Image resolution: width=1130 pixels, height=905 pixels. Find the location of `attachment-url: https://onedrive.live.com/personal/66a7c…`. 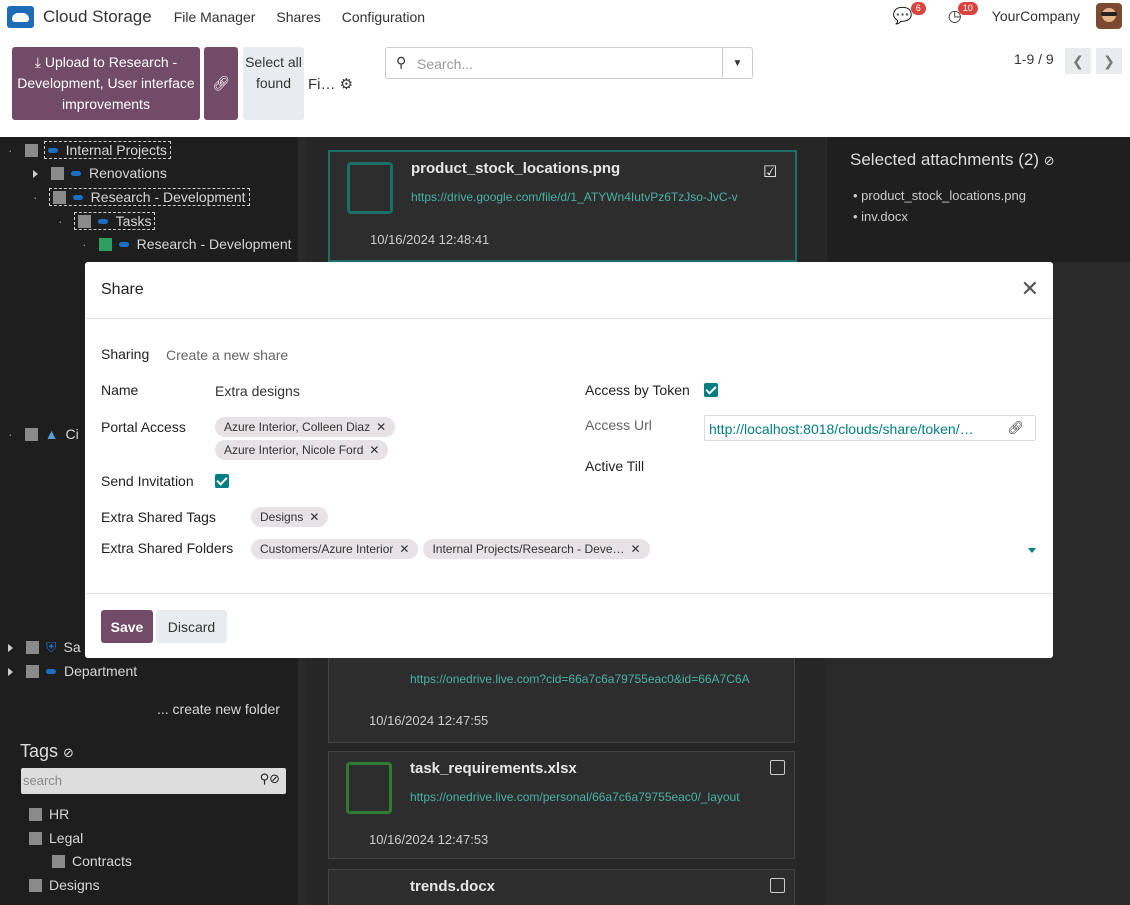

attachment-url: https://onedrive.live.com/personal/66a7c… is located at coordinates (599, 797).